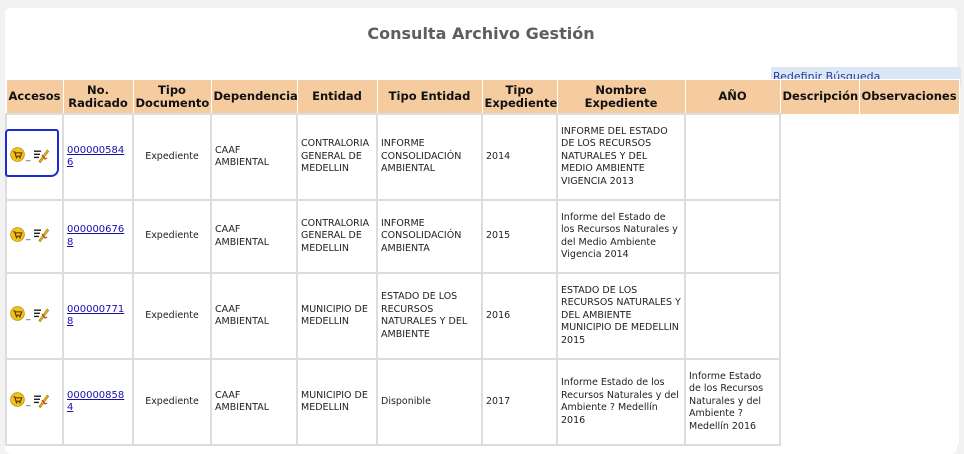 The width and height of the screenshot is (964, 454). I want to click on col-header-dependencia: Dependencia, so click(254, 97).